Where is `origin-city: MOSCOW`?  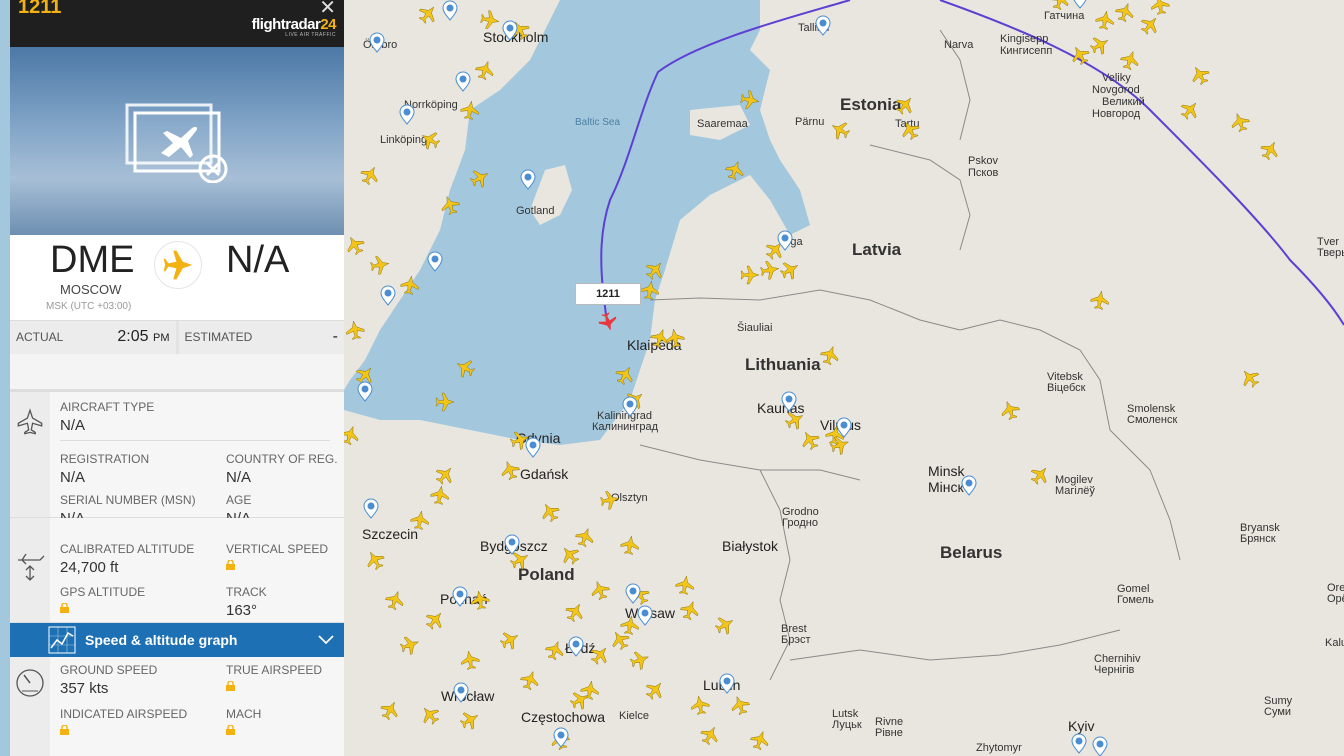
origin-city: MOSCOW is located at coordinates (91, 289).